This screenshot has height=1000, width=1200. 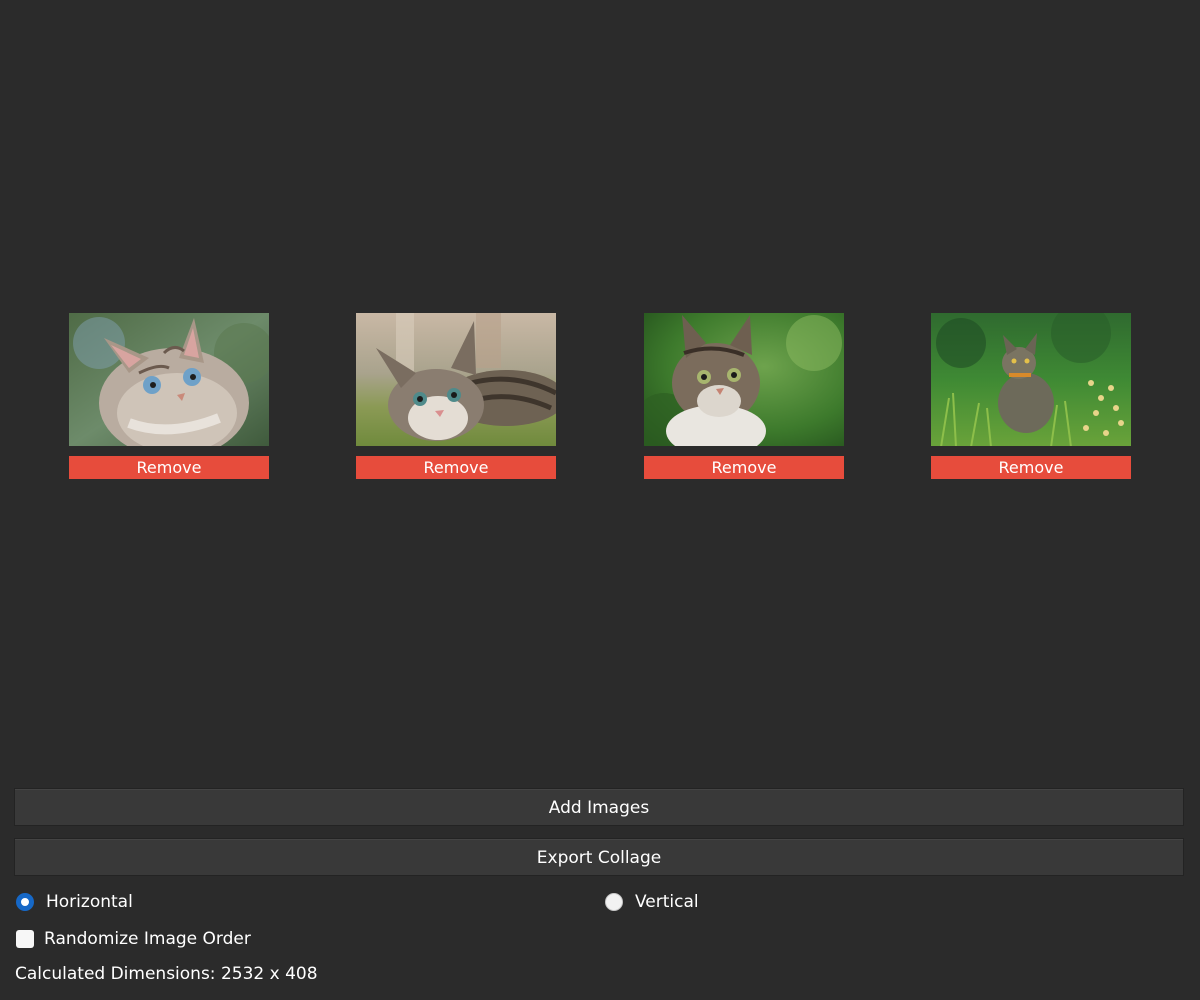 I want to click on orientation-vertical-label: Vertical, so click(x=667, y=902).